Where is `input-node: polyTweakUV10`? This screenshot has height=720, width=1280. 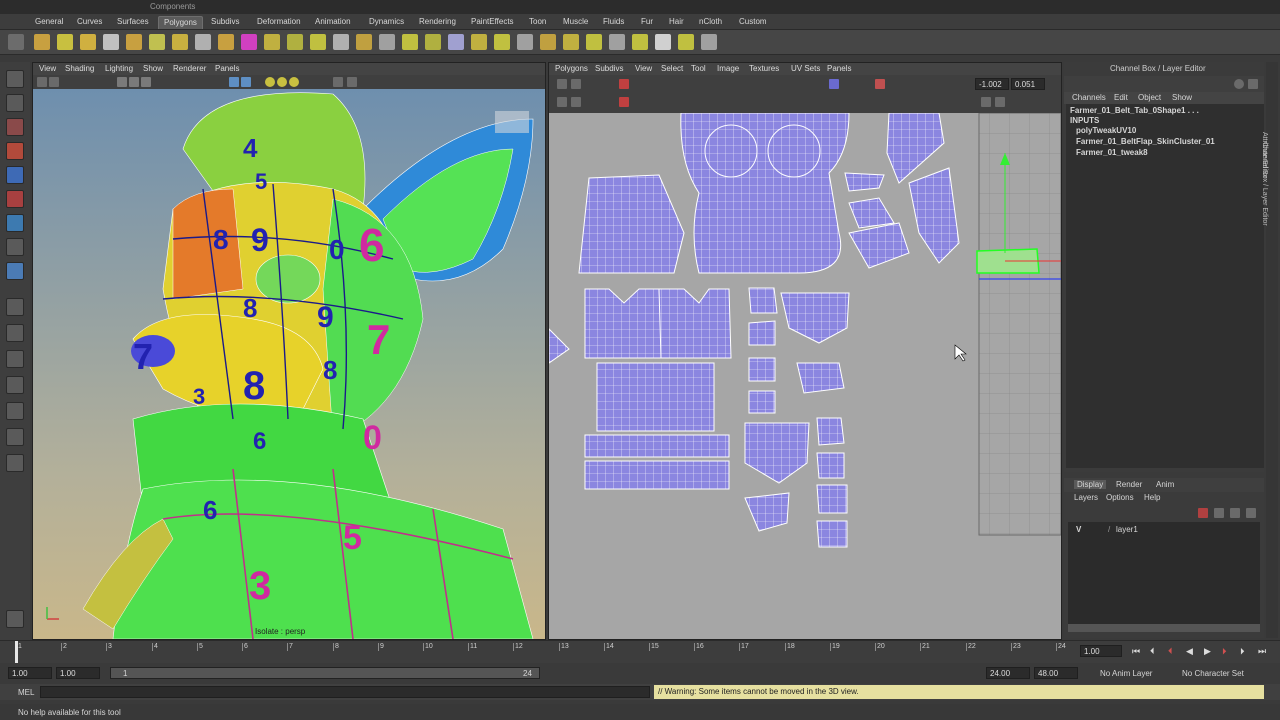 input-node: polyTweakUV10 is located at coordinates (1106, 130).